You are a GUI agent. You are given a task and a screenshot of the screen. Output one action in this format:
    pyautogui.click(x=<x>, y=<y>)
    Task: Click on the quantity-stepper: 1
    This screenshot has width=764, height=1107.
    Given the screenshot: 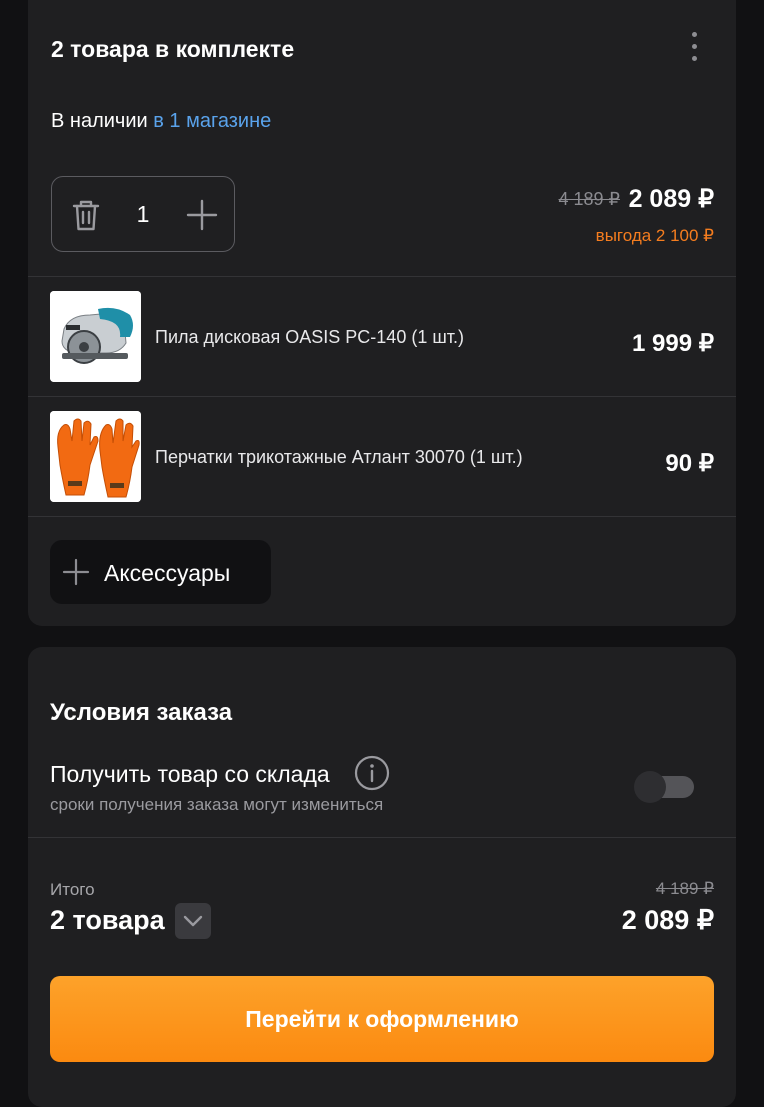 What is the action you would take?
    pyautogui.click(x=143, y=214)
    